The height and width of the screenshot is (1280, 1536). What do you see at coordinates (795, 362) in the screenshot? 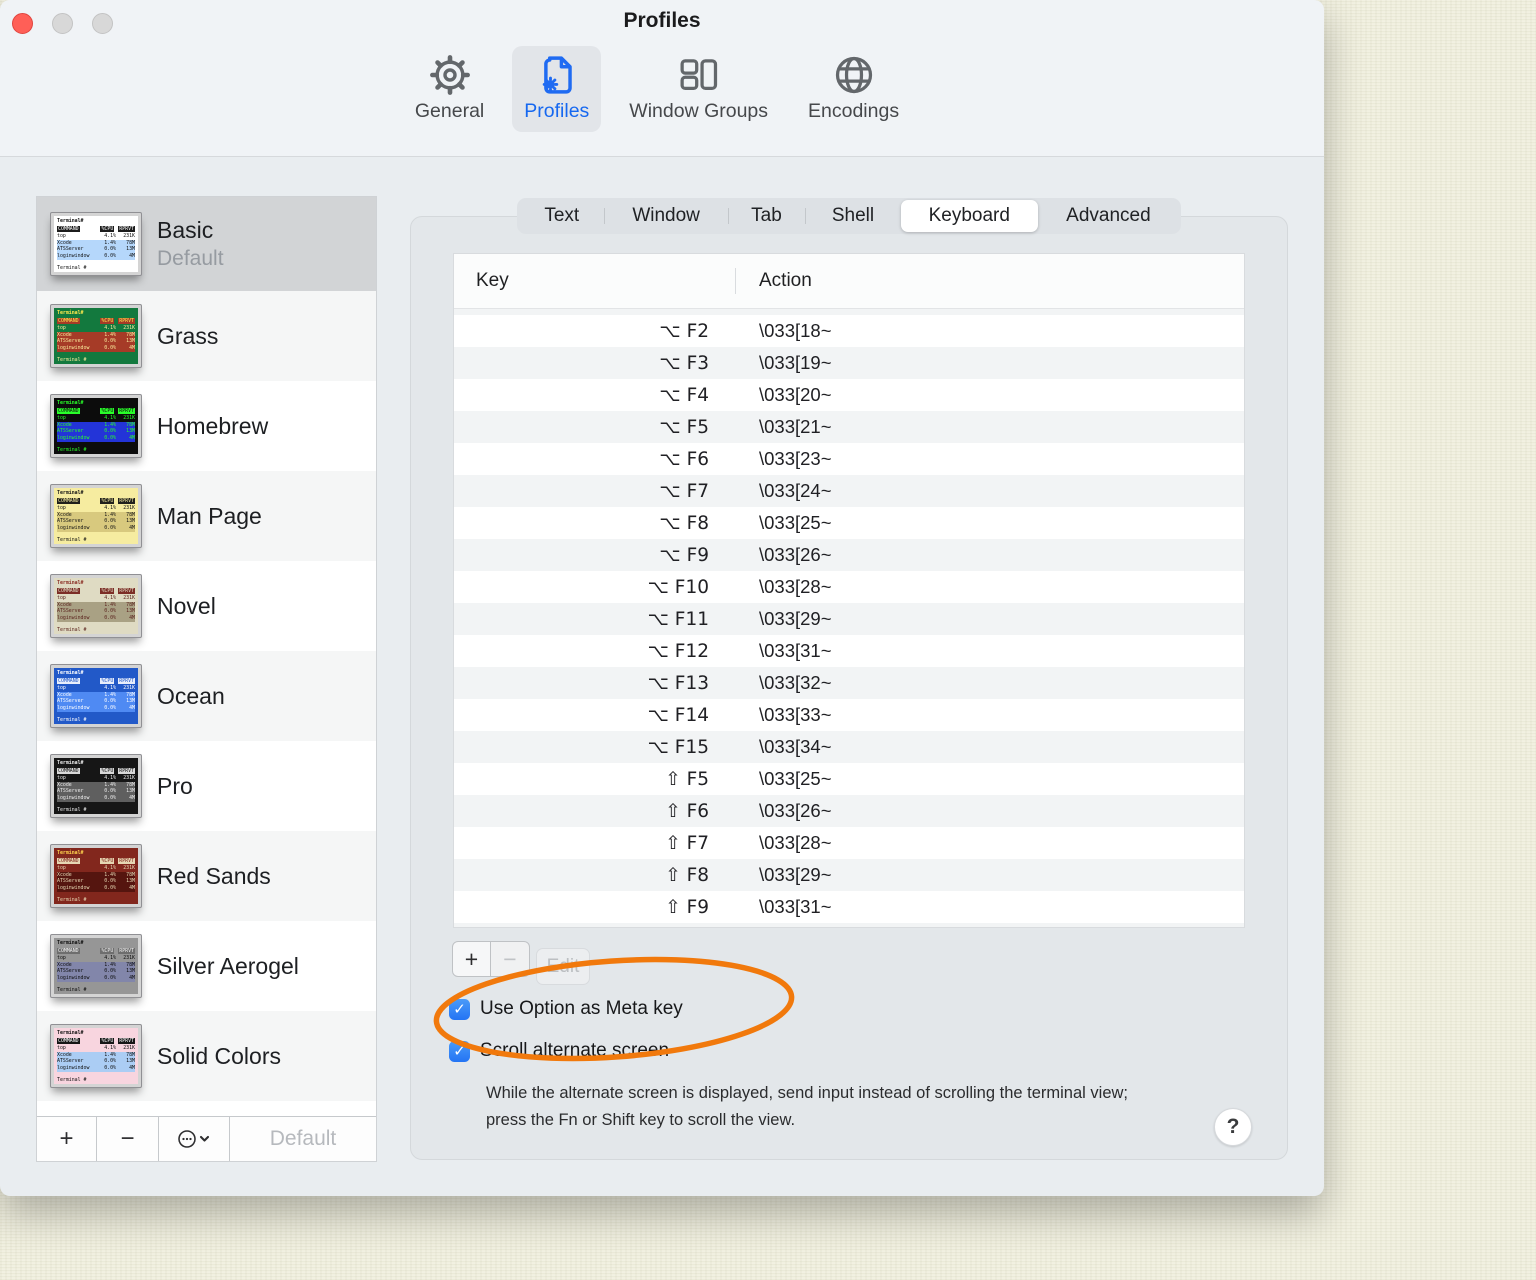
I see `row-action: \033[19~` at bounding box center [795, 362].